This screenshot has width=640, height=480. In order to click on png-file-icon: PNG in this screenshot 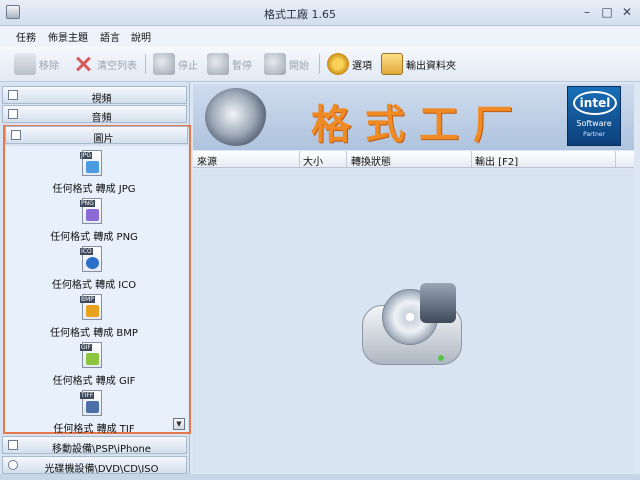, I will do `click(91, 211)`.